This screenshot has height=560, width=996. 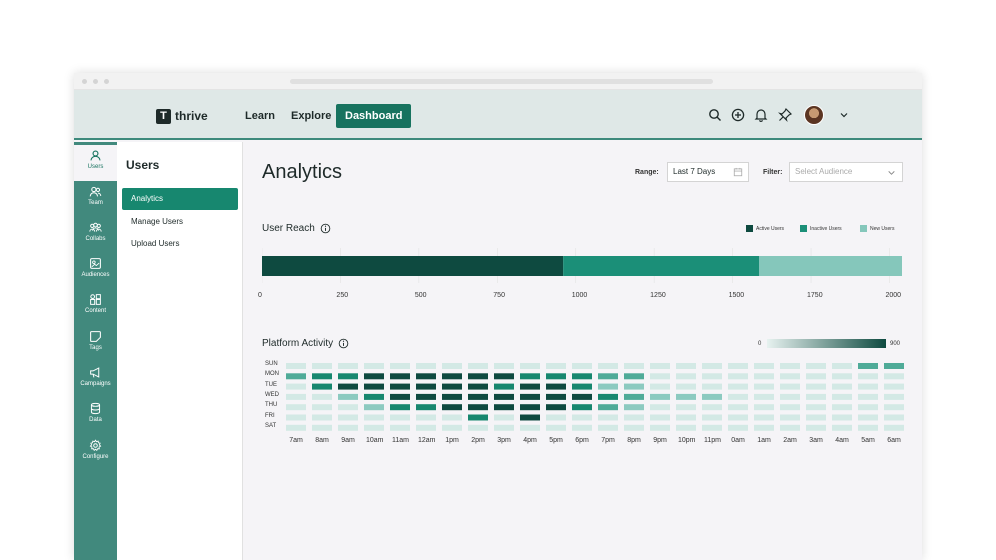 I want to click on subnav-item-manage-users: Manage Users, so click(x=180, y=222).